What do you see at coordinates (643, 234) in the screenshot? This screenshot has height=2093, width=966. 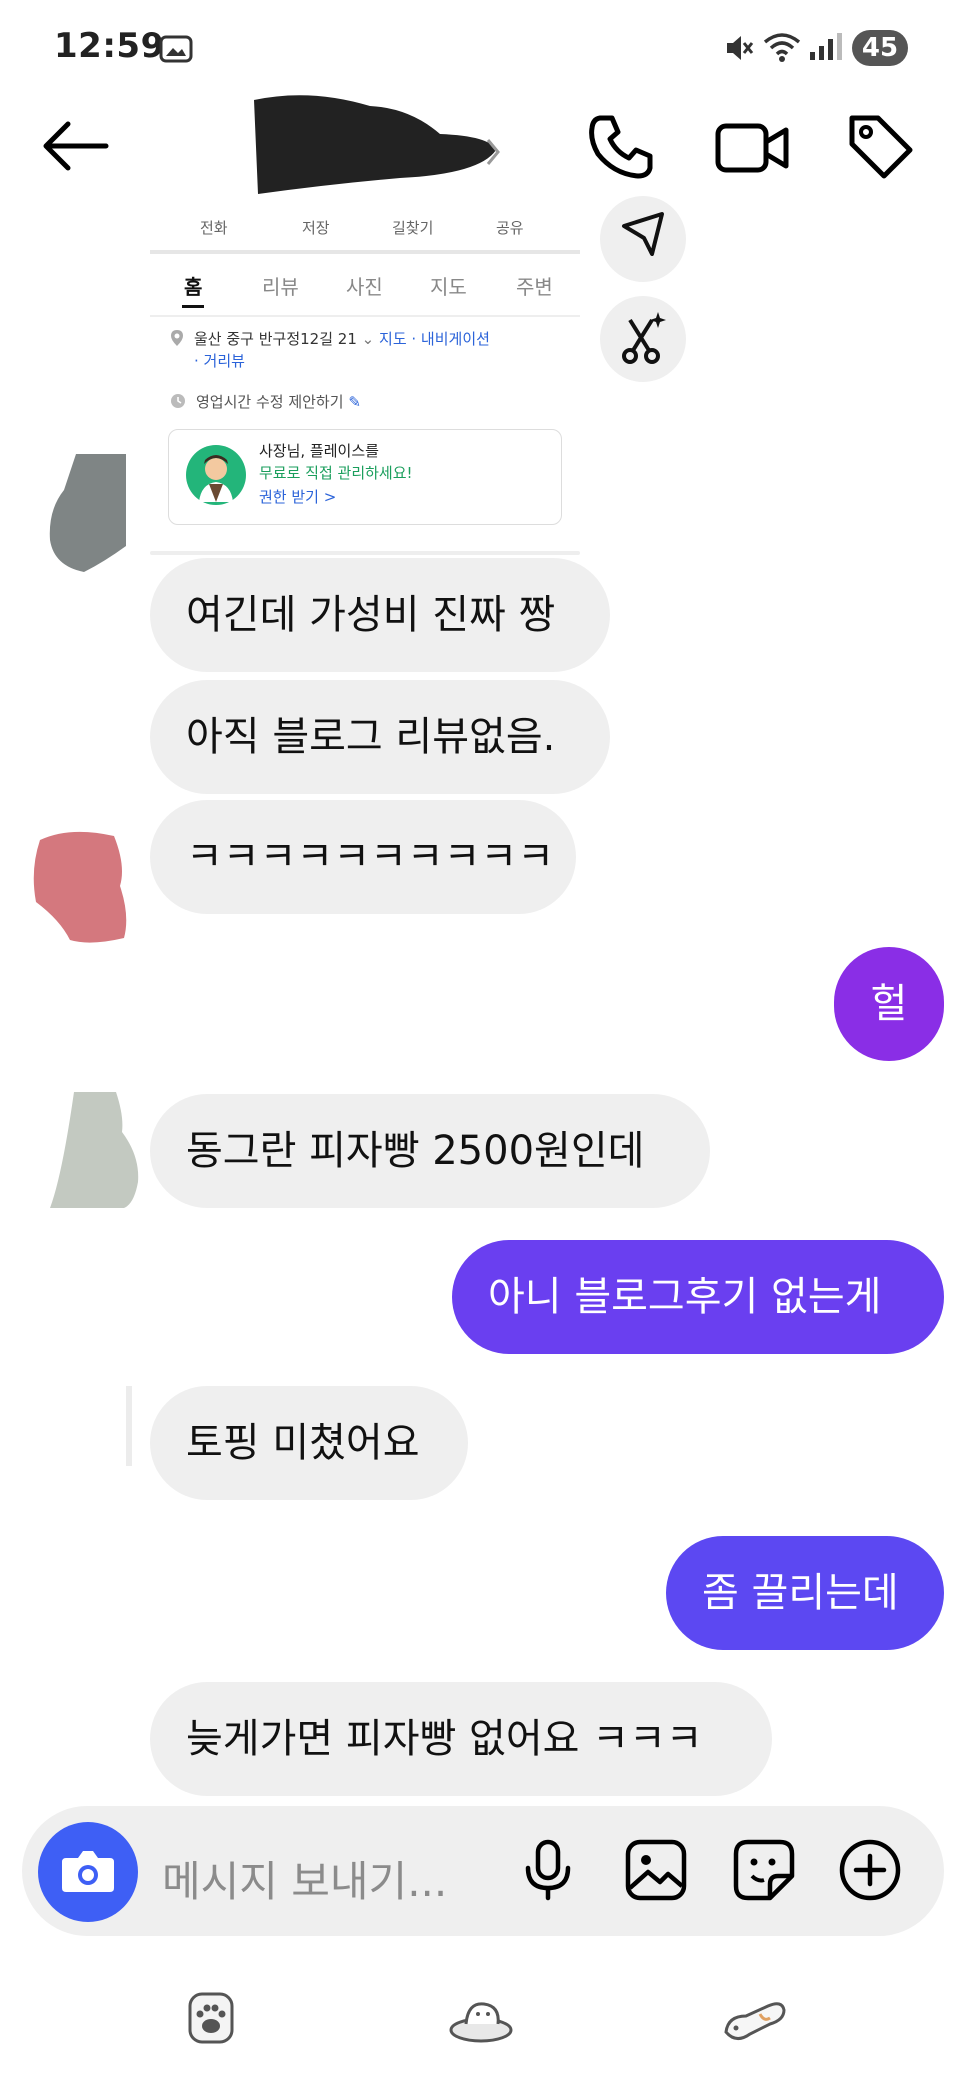 I see `navigation-arrow-icon` at bounding box center [643, 234].